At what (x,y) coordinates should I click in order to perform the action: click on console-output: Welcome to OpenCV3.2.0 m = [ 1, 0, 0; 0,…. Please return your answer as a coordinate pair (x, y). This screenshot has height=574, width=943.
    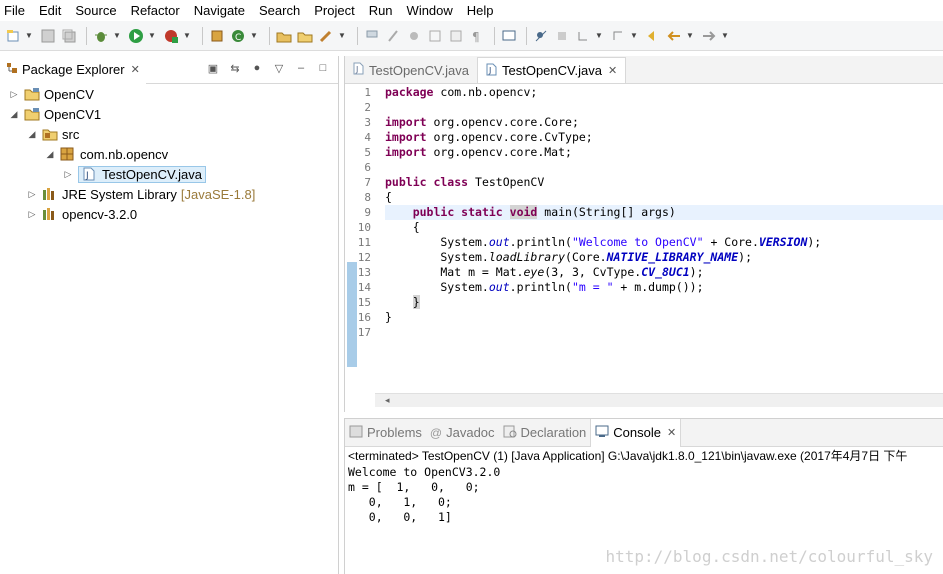
    Looking at the image, I should click on (644, 495).